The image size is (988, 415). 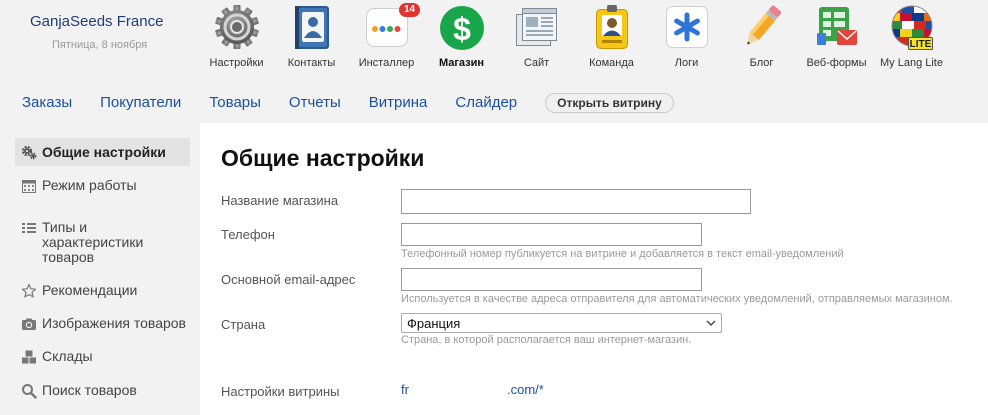 What do you see at coordinates (89, 390) in the screenshot?
I see `sidebar-item-label: Поиск товаров` at bounding box center [89, 390].